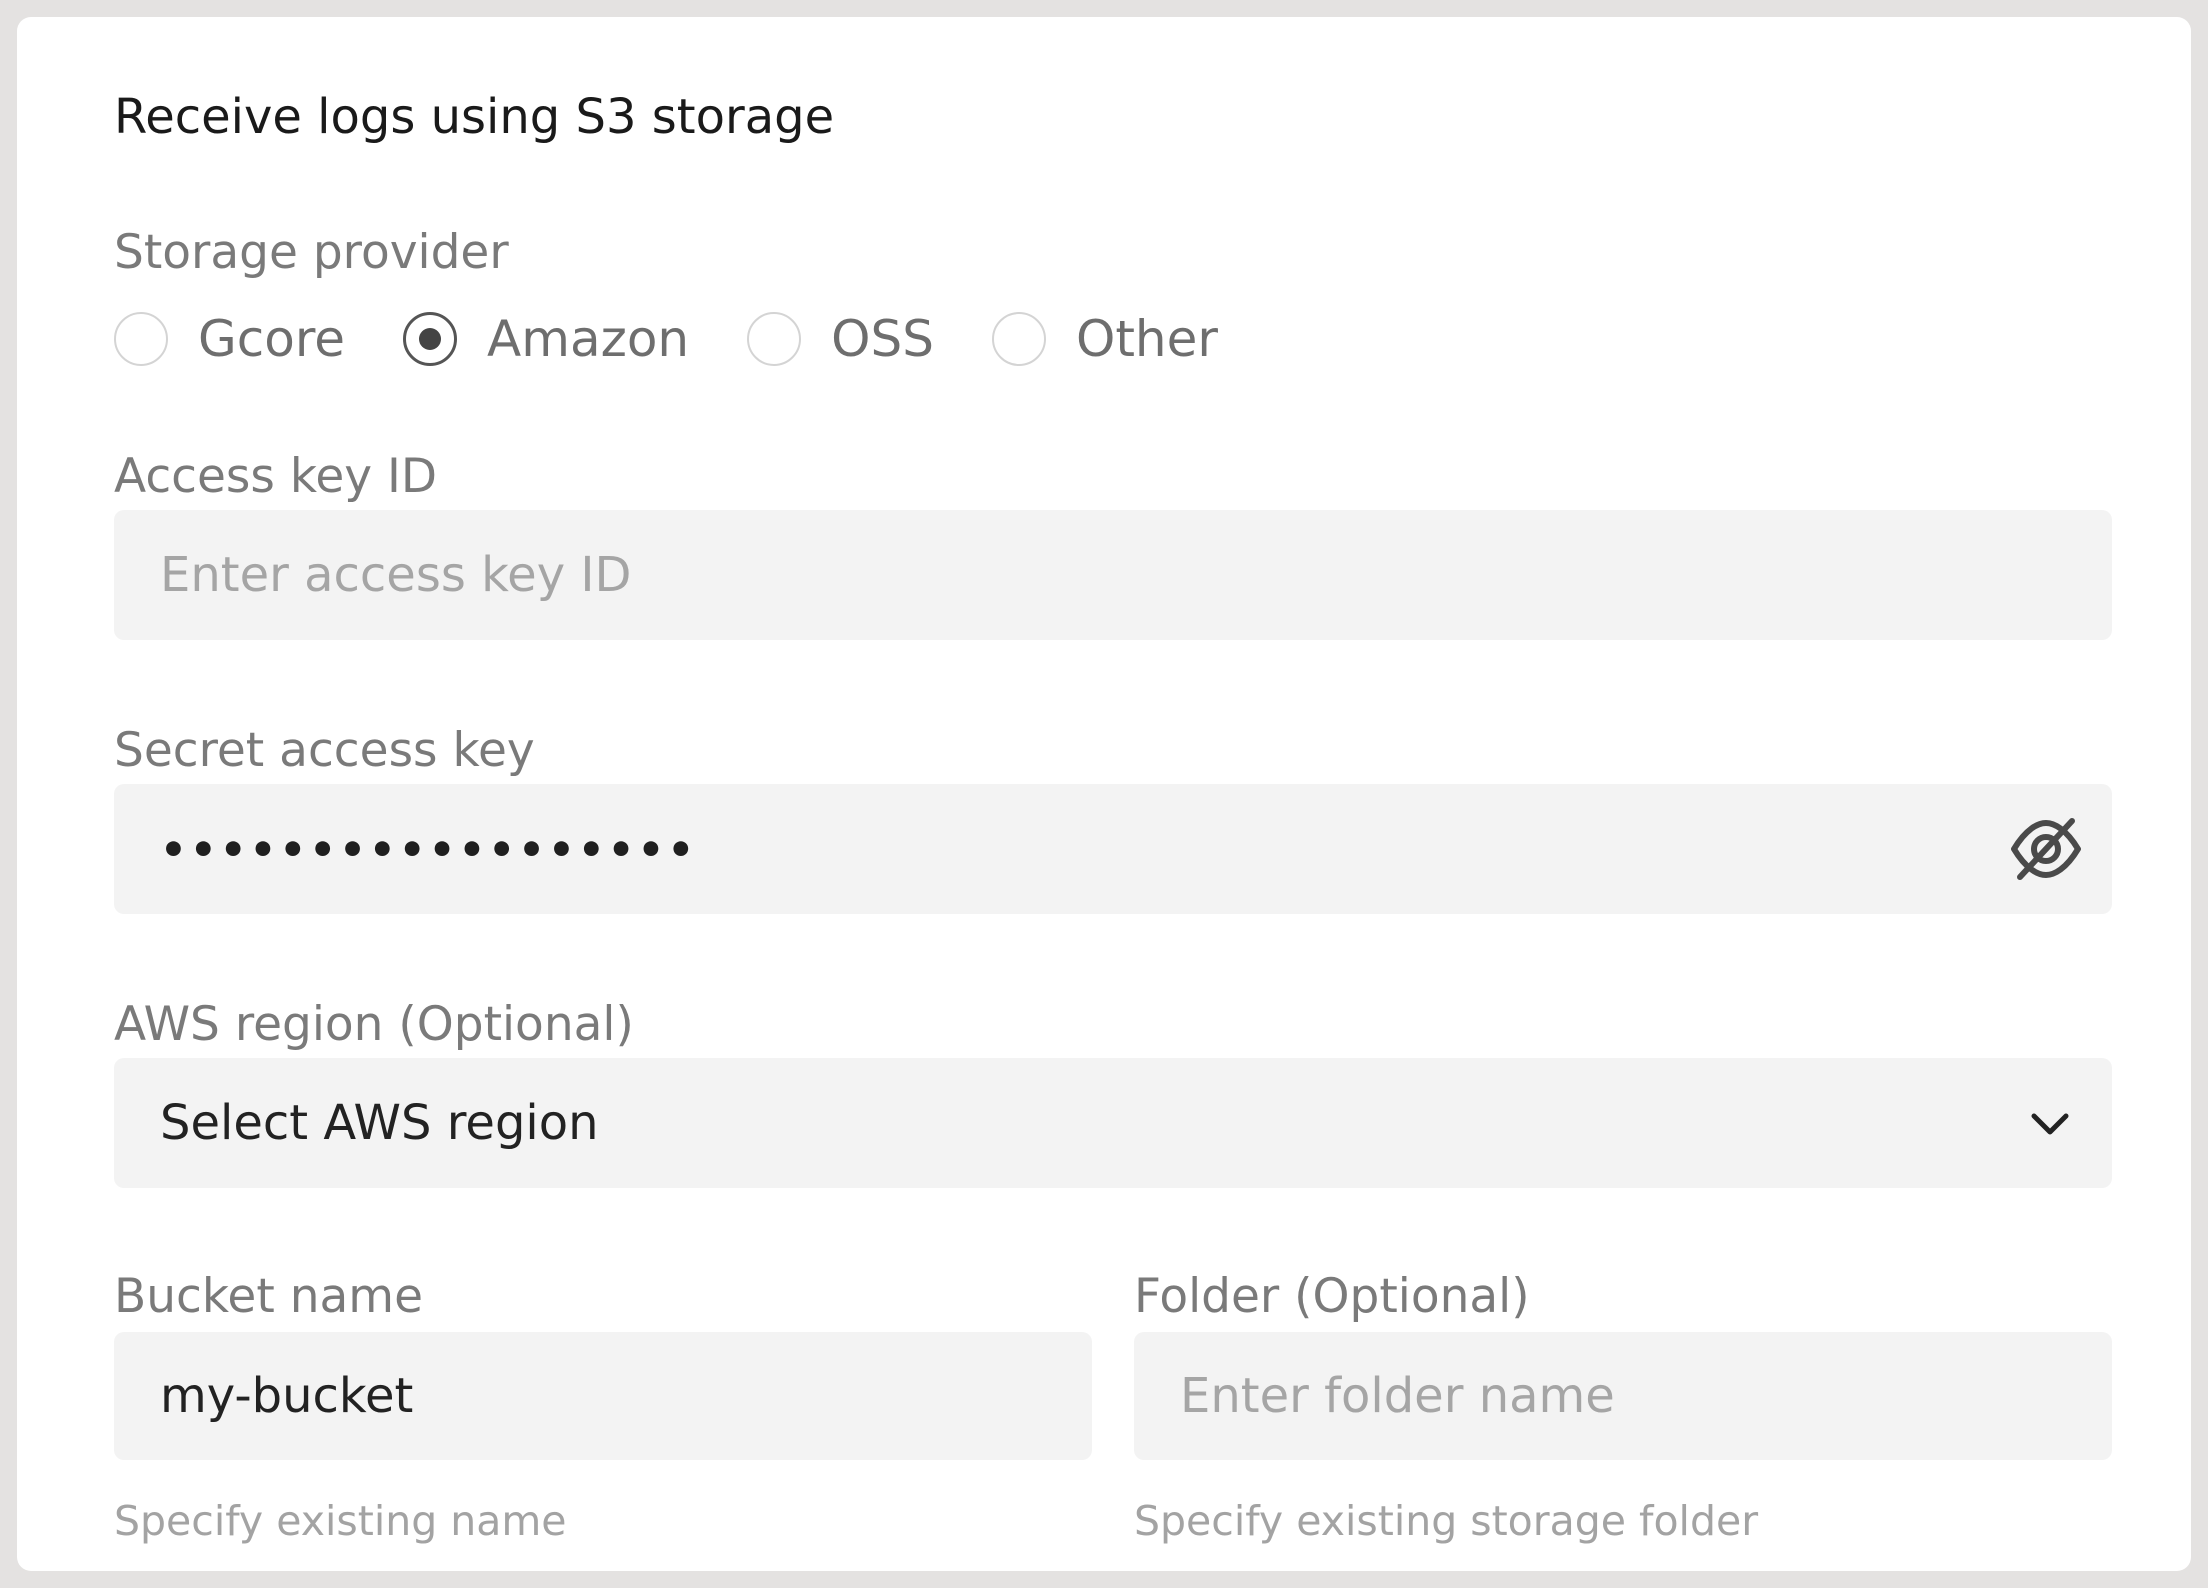 The height and width of the screenshot is (1588, 2208). Describe the element at coordinates (588, 339) in the screenshot. I see `radio-label-amazon: Amazon` at that location.